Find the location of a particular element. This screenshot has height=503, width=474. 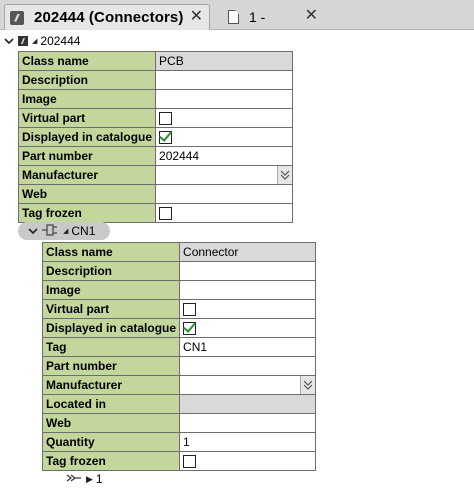

part-doc-icon is located at coordinates (17, 17).